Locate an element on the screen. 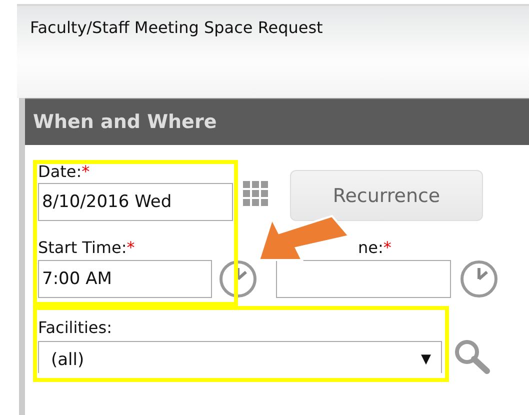 This screenshot has width=529, height=415. facilities-label: Facilities: is located at coordinates (75, 328).